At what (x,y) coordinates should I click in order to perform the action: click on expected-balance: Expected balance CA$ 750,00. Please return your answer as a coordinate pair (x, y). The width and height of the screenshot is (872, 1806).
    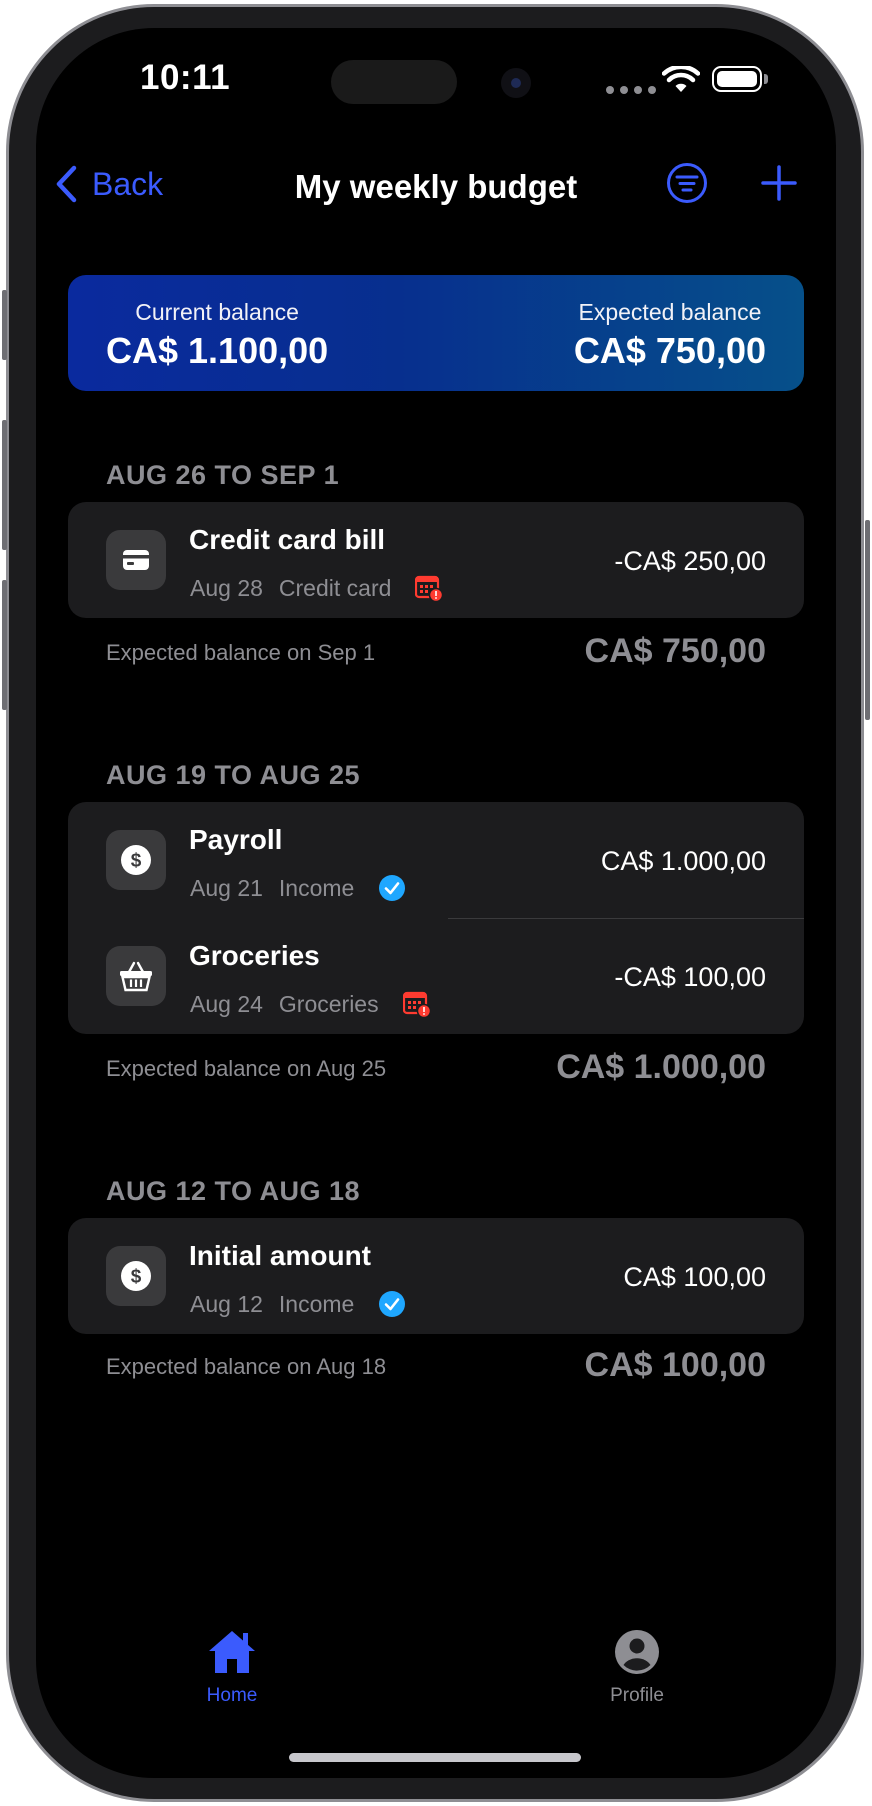
    Looking at the image, I should click on (670, 335).